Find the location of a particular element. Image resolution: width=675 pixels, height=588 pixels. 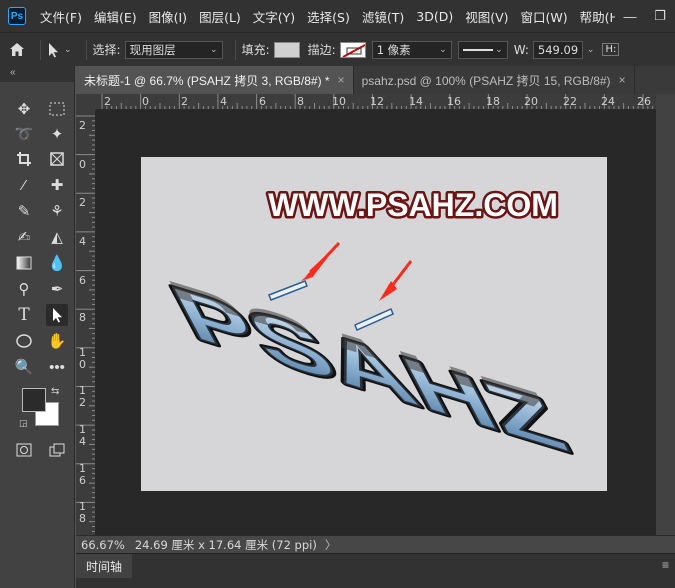

screen-mode-icon is located at coordinates (57, 450).